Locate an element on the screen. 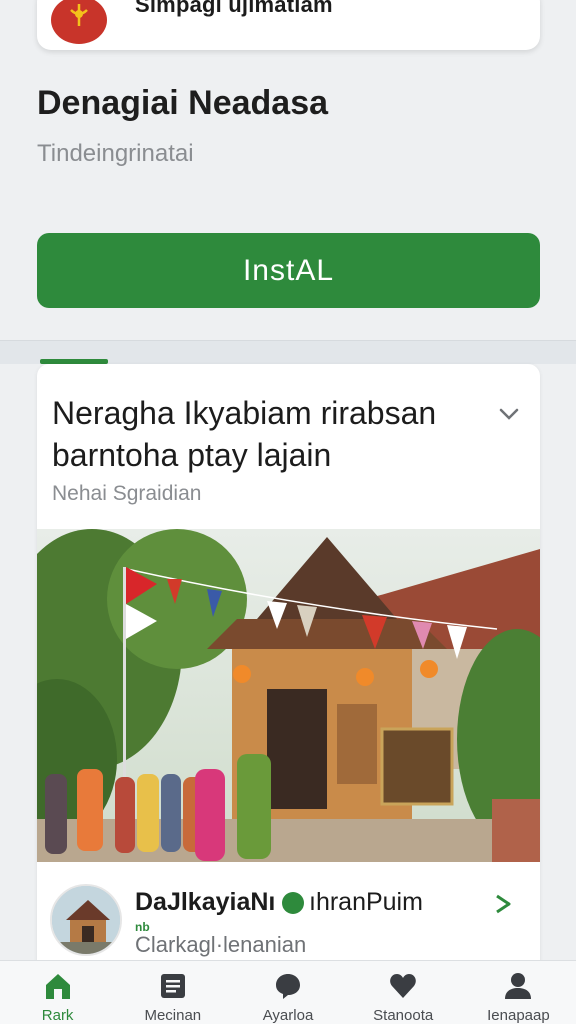 The width and height of the screenshot is (576, 1024). author-location: Clarkagl·lenanian is located at coordinates (221, 944).